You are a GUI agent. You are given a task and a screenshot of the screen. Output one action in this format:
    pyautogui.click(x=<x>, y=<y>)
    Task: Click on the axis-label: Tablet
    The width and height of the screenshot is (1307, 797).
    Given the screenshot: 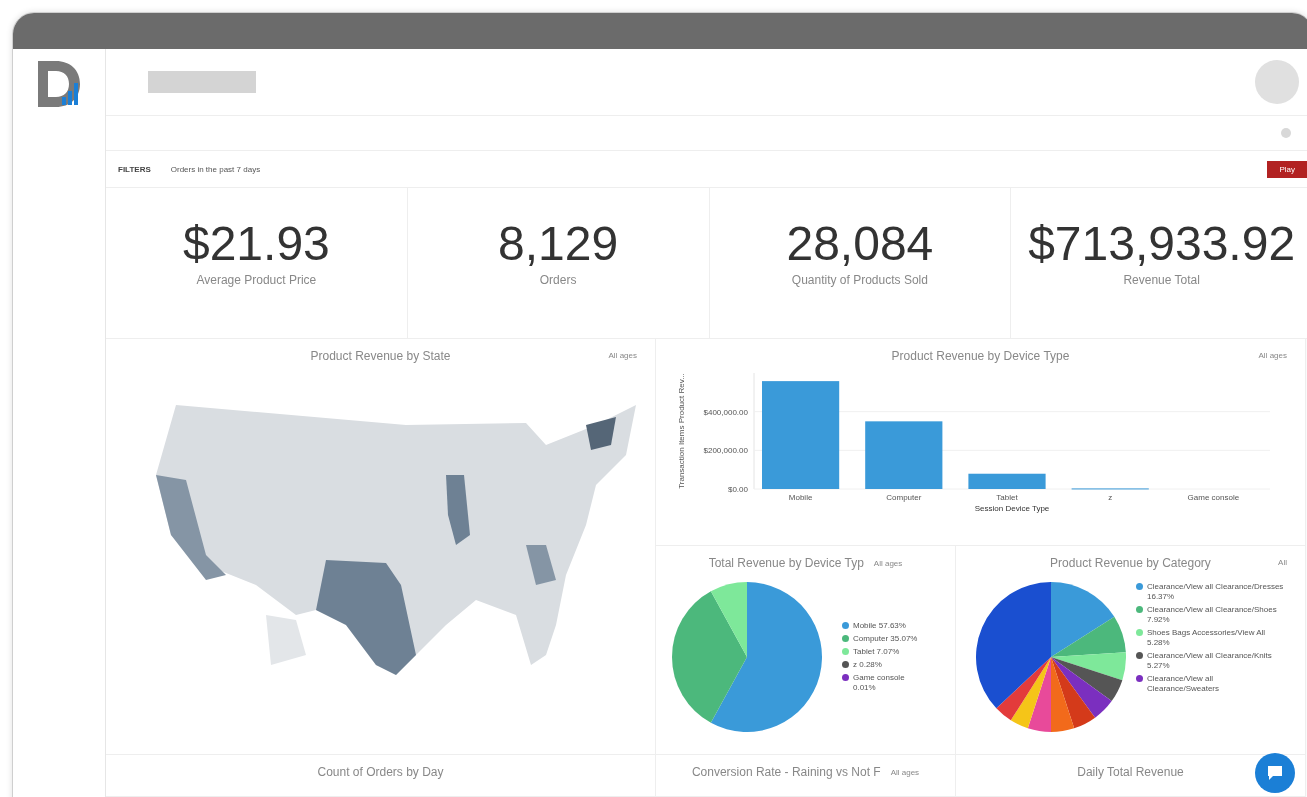 What is the action you would take?
    pyautogui.click(x=1007, y=497)
    